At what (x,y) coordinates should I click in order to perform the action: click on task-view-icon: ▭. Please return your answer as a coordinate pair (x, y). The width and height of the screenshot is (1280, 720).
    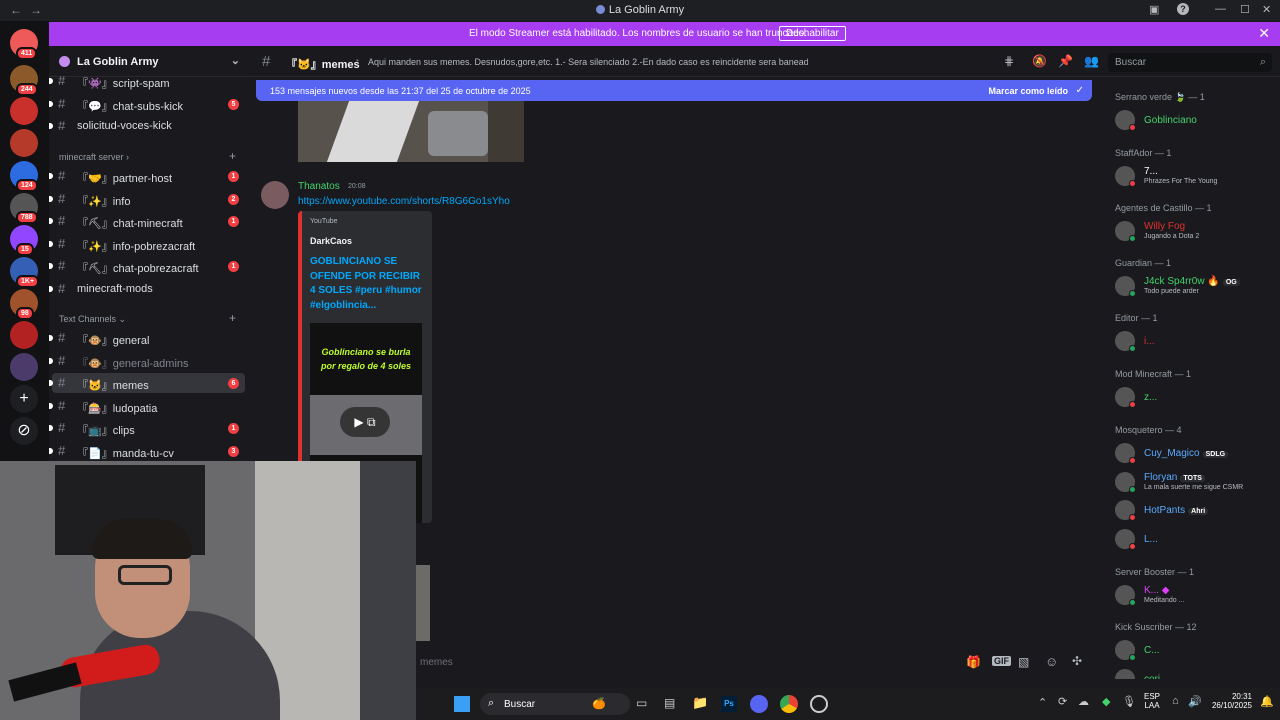
    Looking at the image, I should click on (641, 703).